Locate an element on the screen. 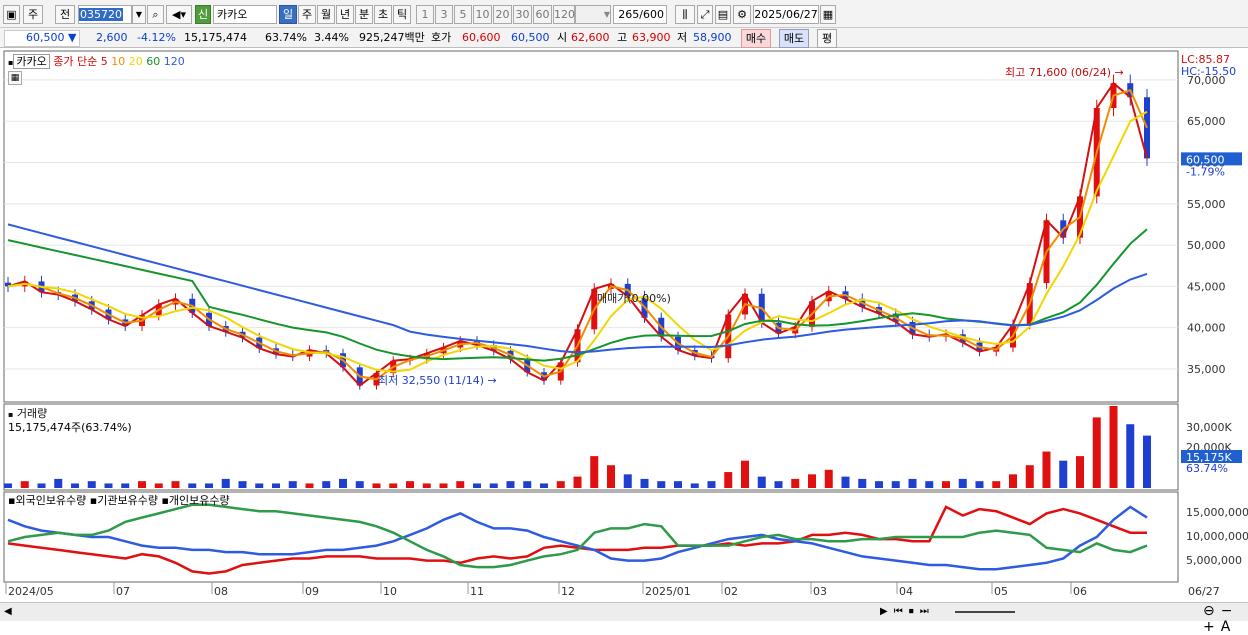 The height and width of the screenshot is (635, 1248). x-axis-label: 07 is located at coordinates (123, 591).